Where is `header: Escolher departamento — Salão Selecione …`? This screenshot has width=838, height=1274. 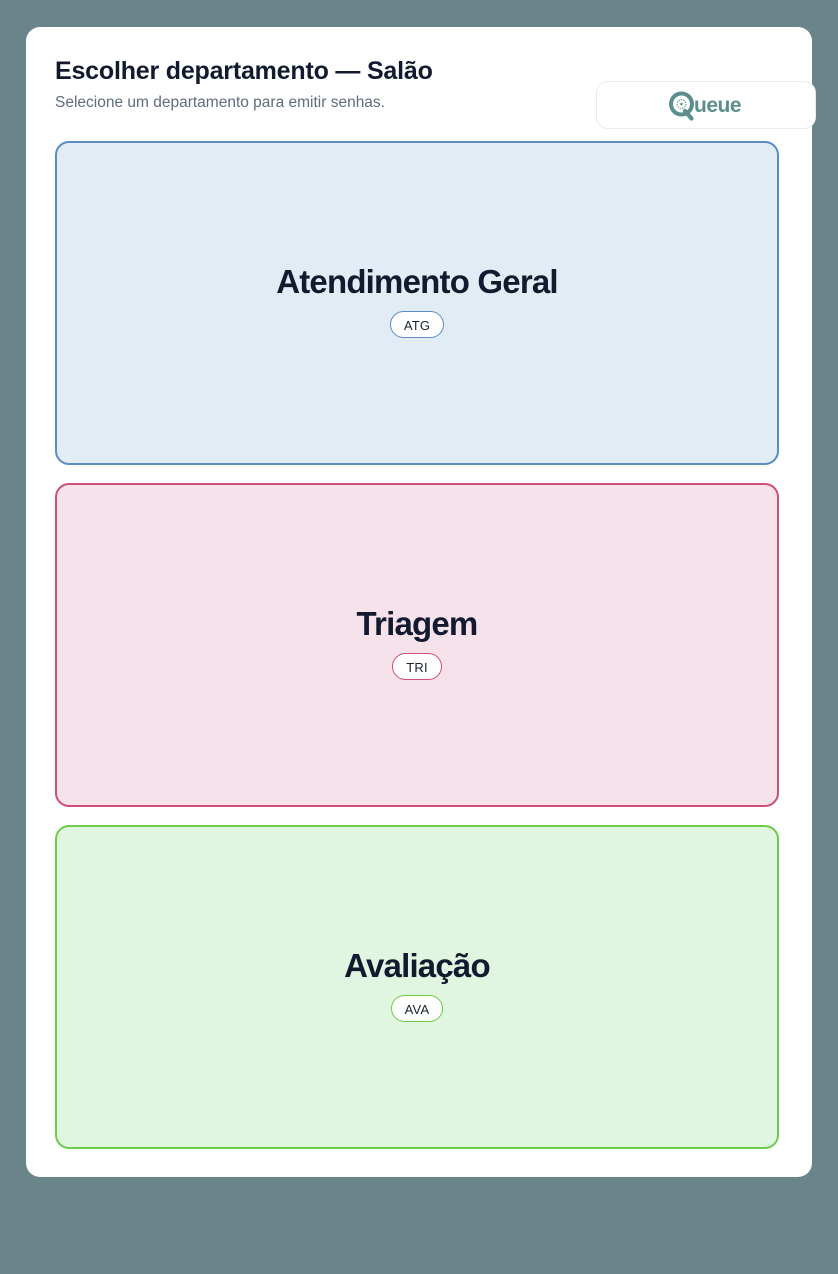
header: Escolher departamento — Salão Selecione … is located at coordinates (435, 93).